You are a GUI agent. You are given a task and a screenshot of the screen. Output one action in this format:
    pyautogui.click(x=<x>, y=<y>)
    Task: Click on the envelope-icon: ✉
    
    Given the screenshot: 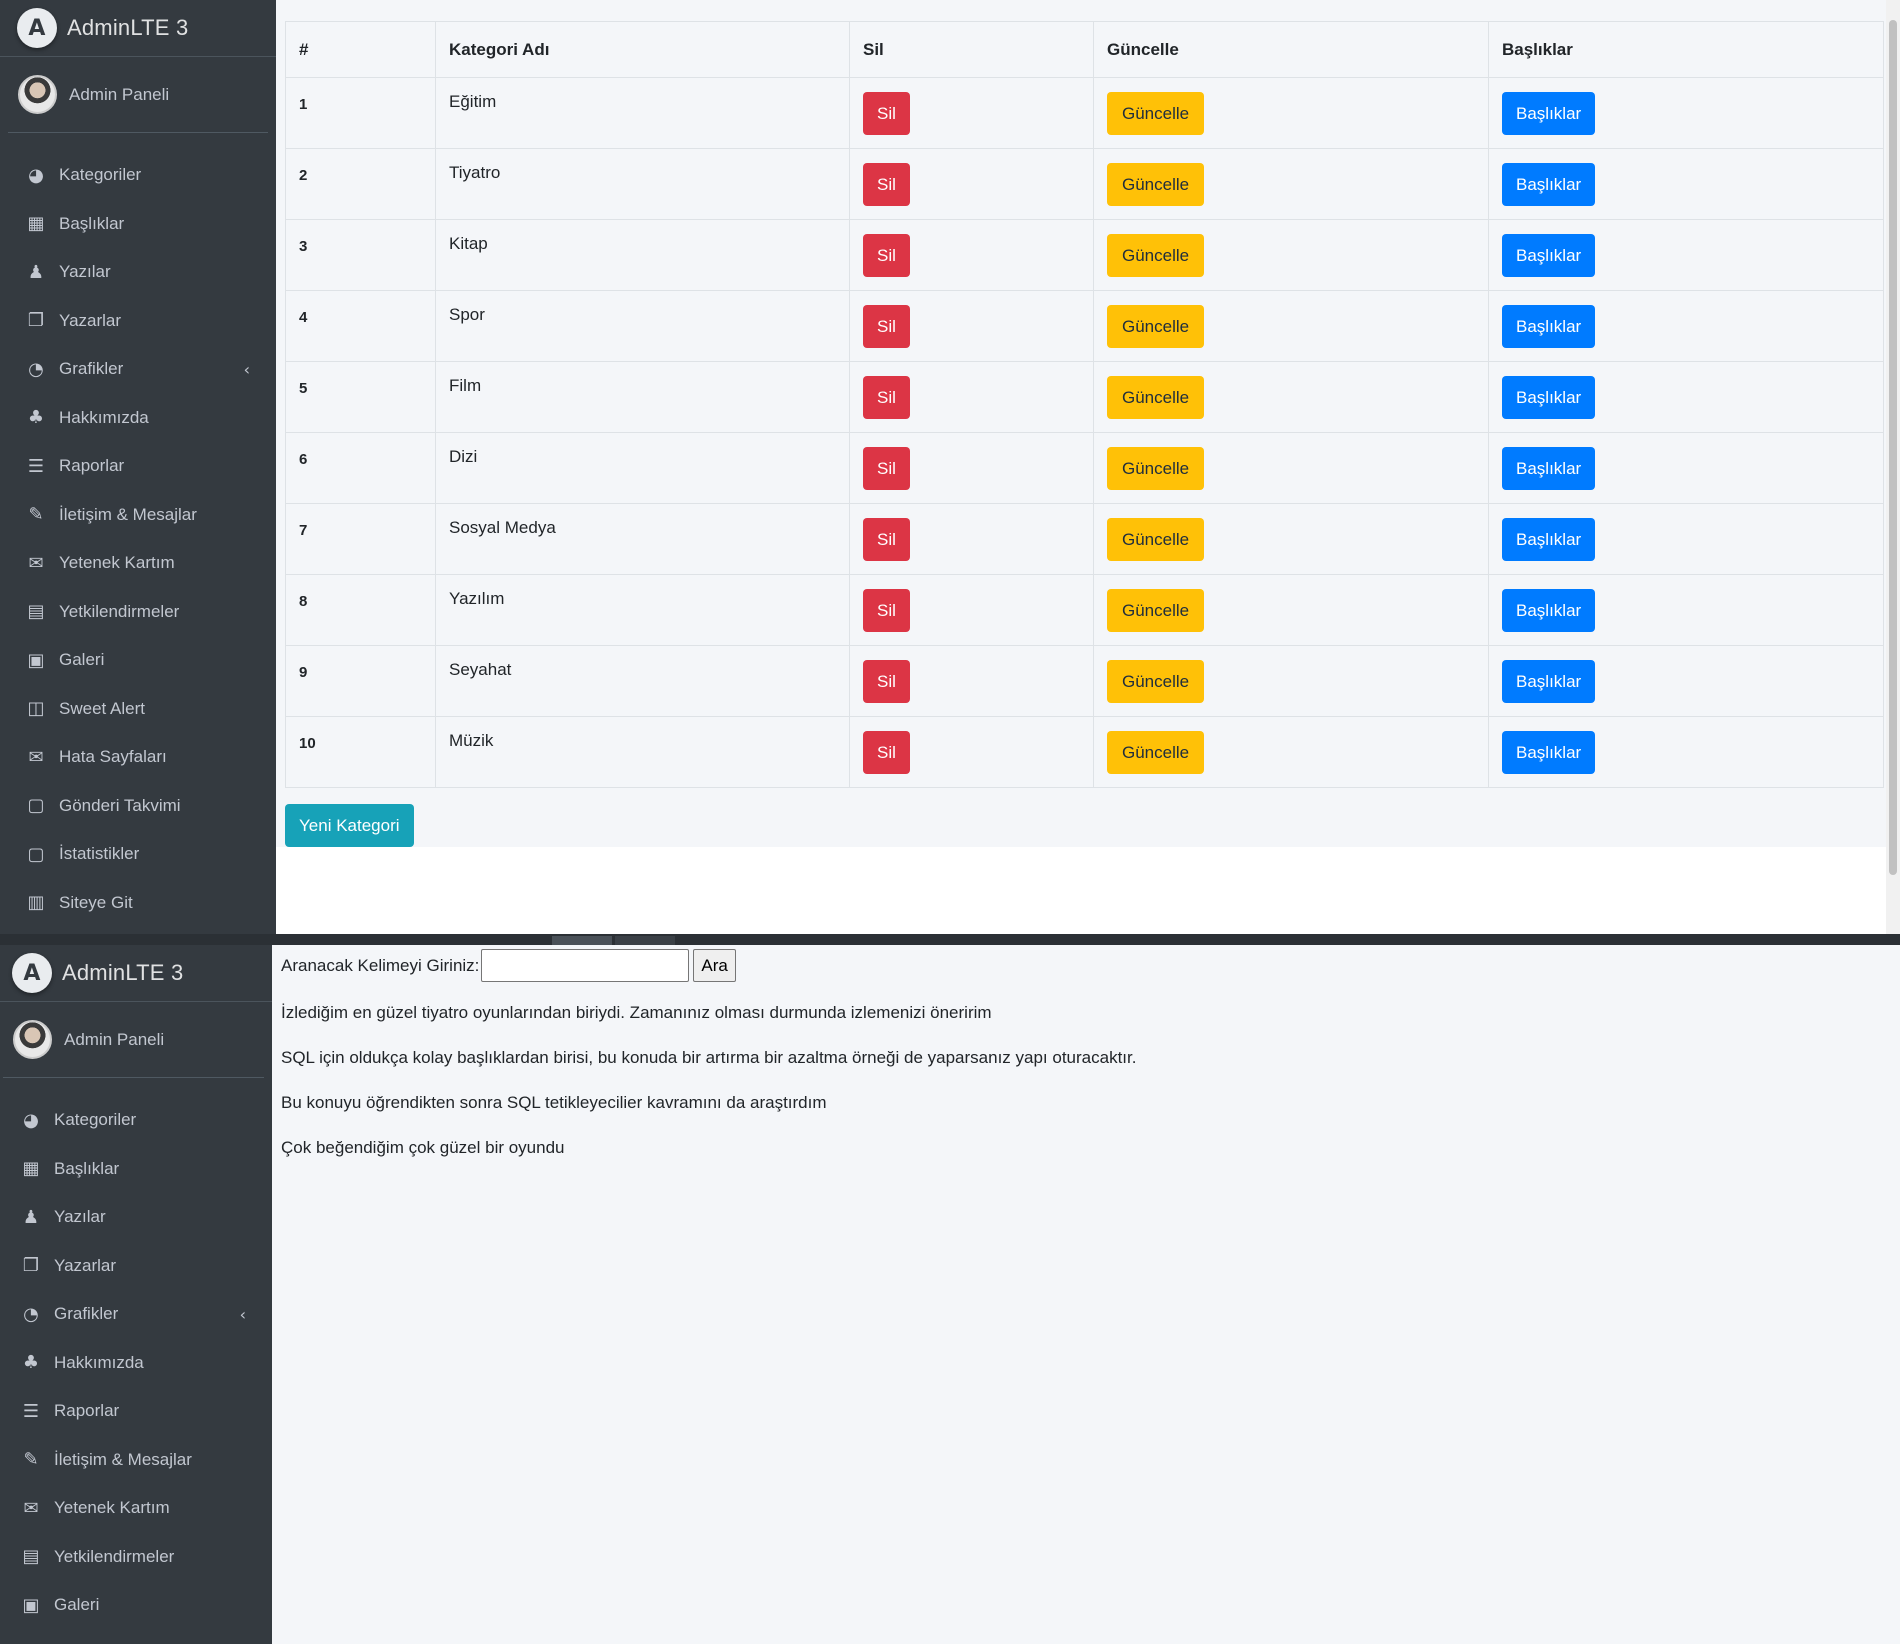 What is the action you would take?
    pyautogui.click(x=31, y=1508)
    